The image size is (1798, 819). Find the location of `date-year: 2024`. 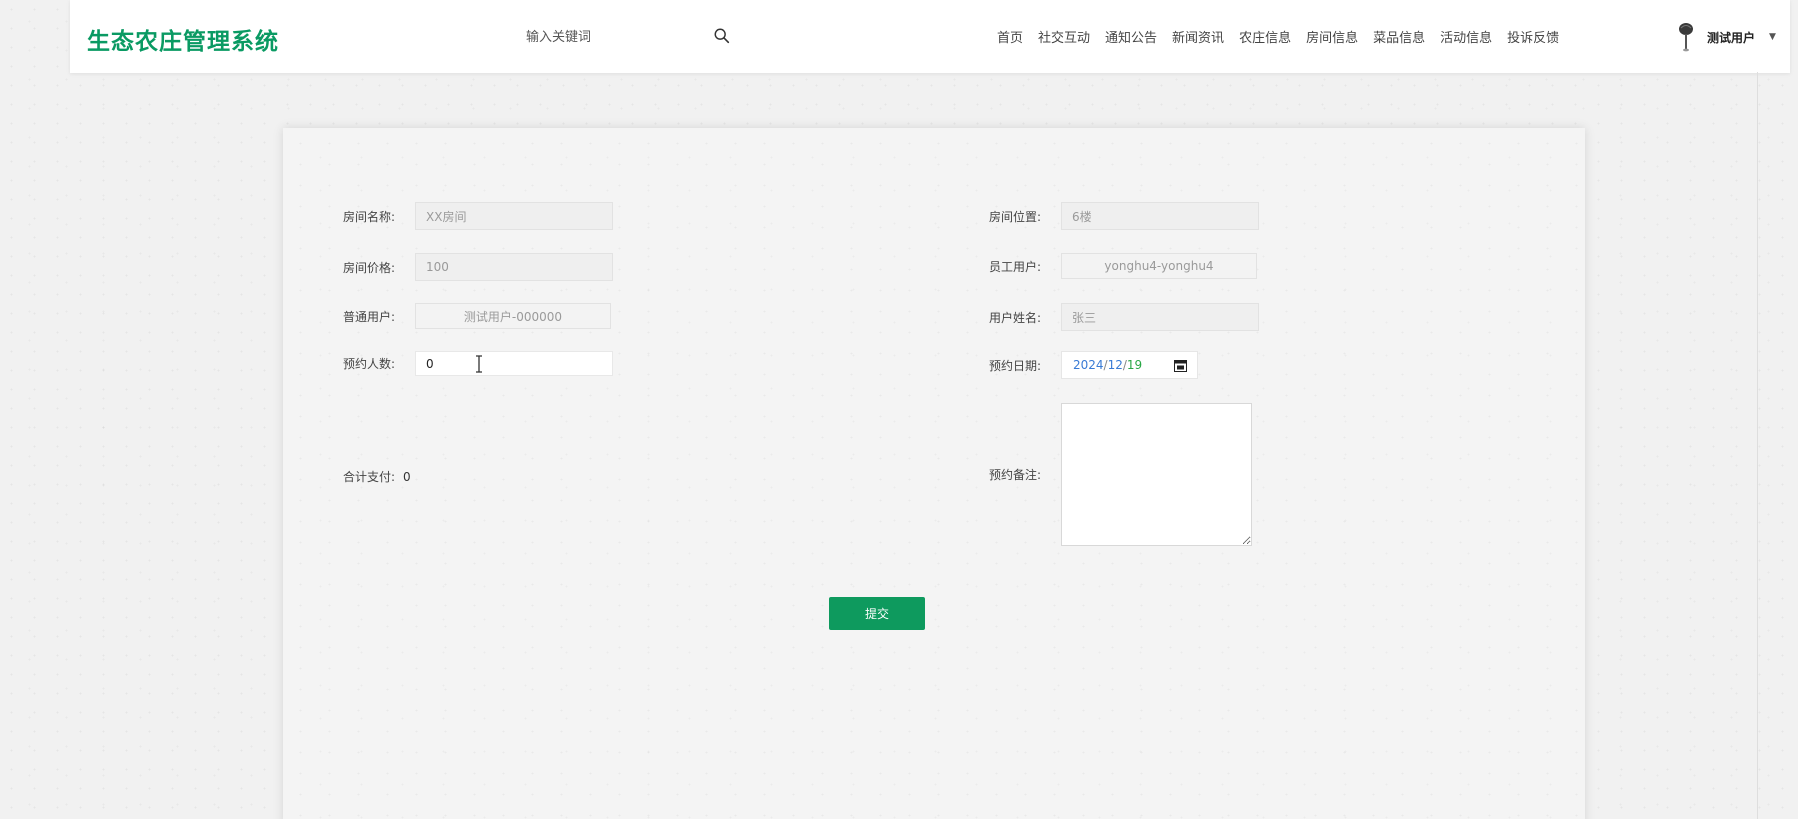

date-year: 2024 is located at coordinates (1088, 365).